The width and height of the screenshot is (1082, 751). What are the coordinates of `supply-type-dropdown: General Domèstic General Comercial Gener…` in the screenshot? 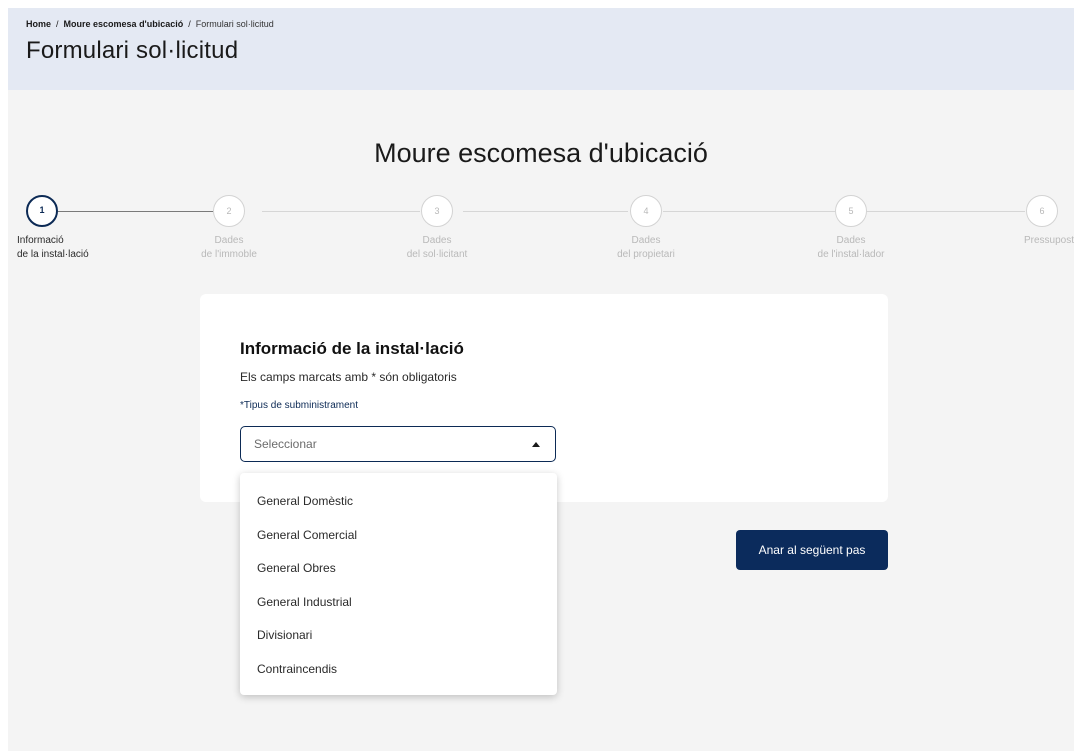 It's located at (398, 584).